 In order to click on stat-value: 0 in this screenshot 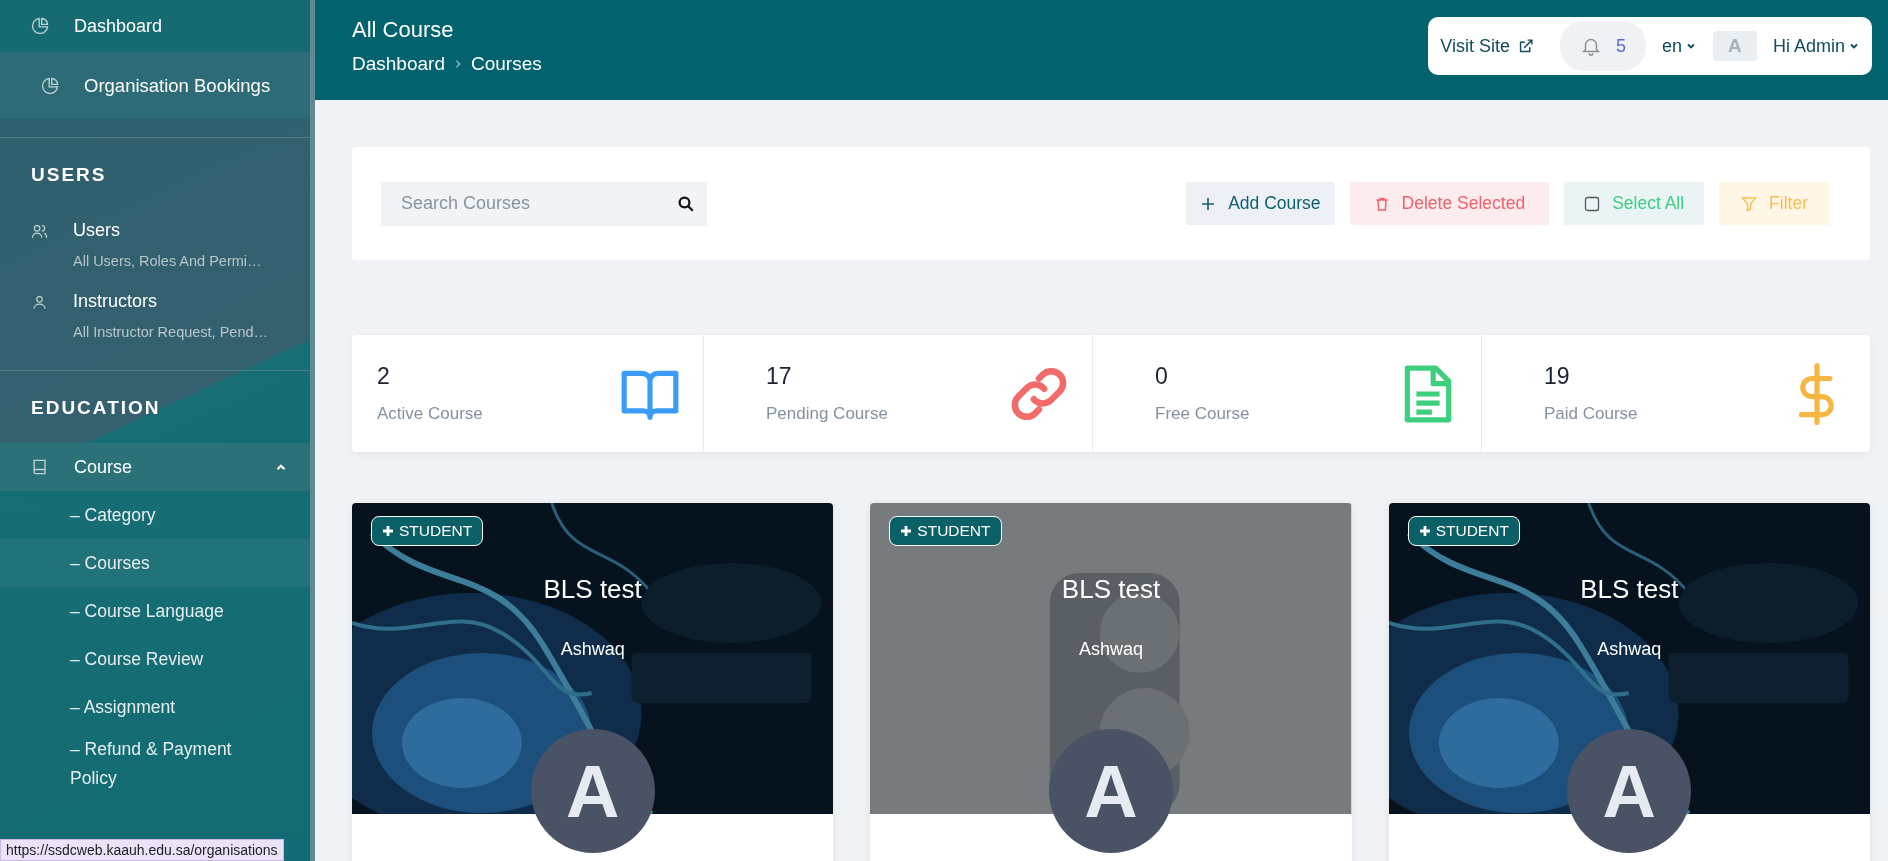, I will do `click(1162, 376)`.